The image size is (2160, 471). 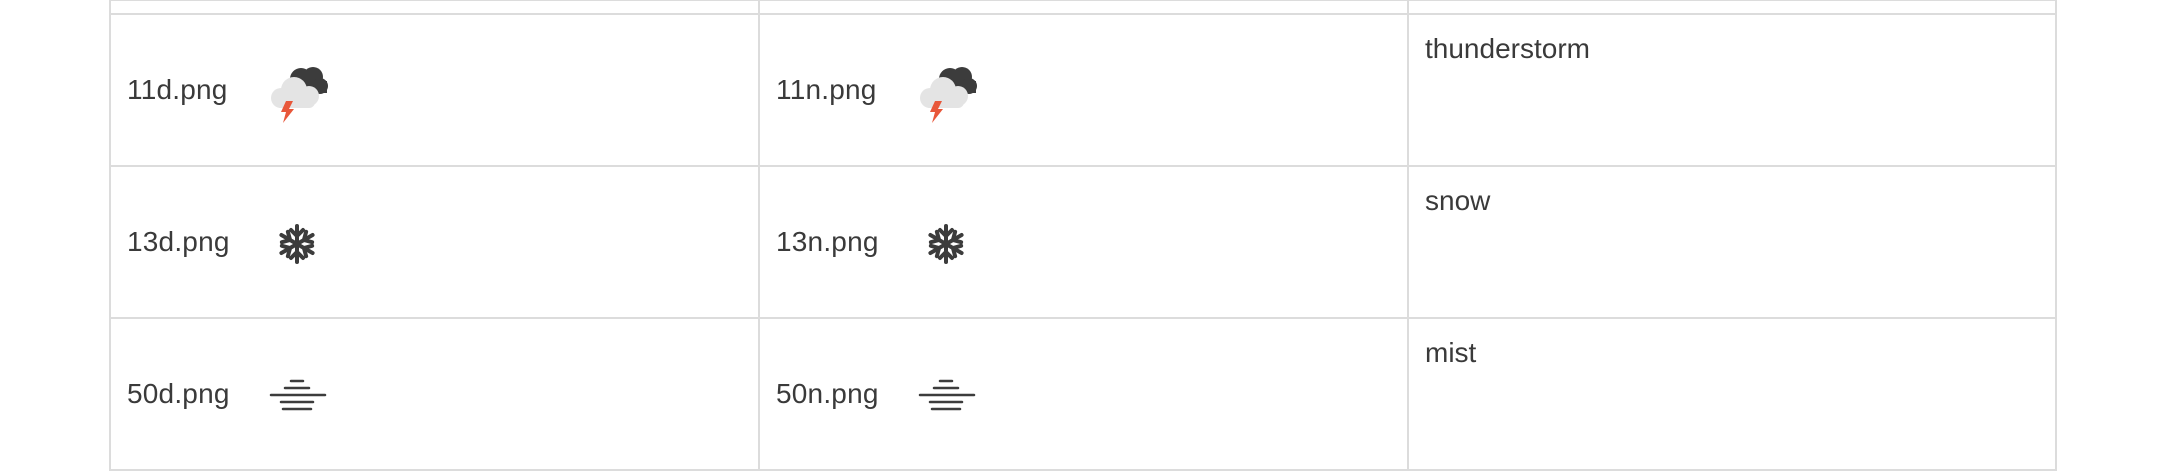 I want to click on day-icon-cell: 13d.png, so click(x=434, y=242).